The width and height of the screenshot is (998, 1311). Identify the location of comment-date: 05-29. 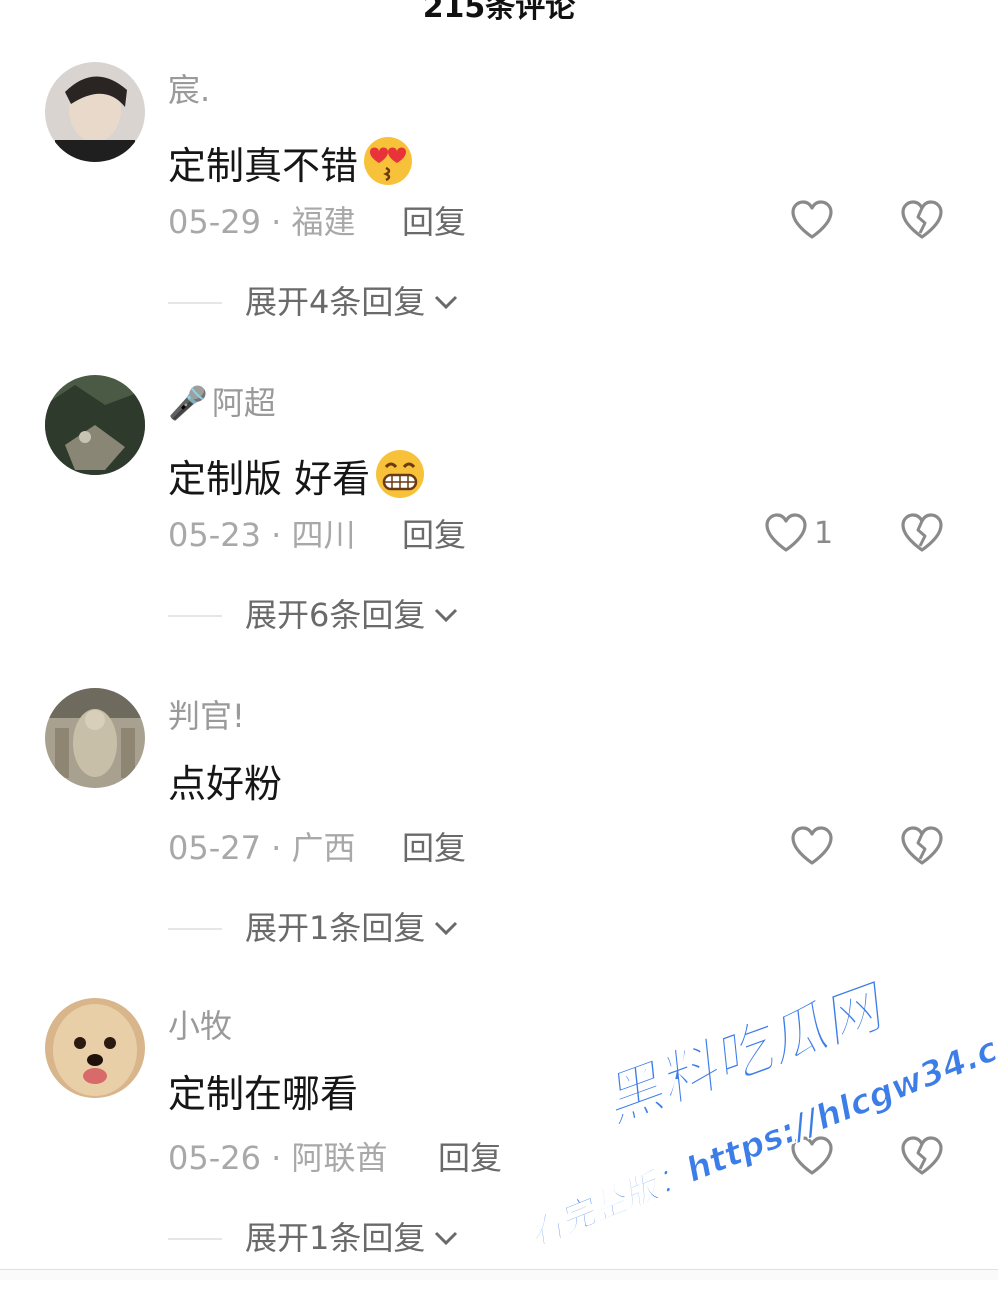
(214, 222).